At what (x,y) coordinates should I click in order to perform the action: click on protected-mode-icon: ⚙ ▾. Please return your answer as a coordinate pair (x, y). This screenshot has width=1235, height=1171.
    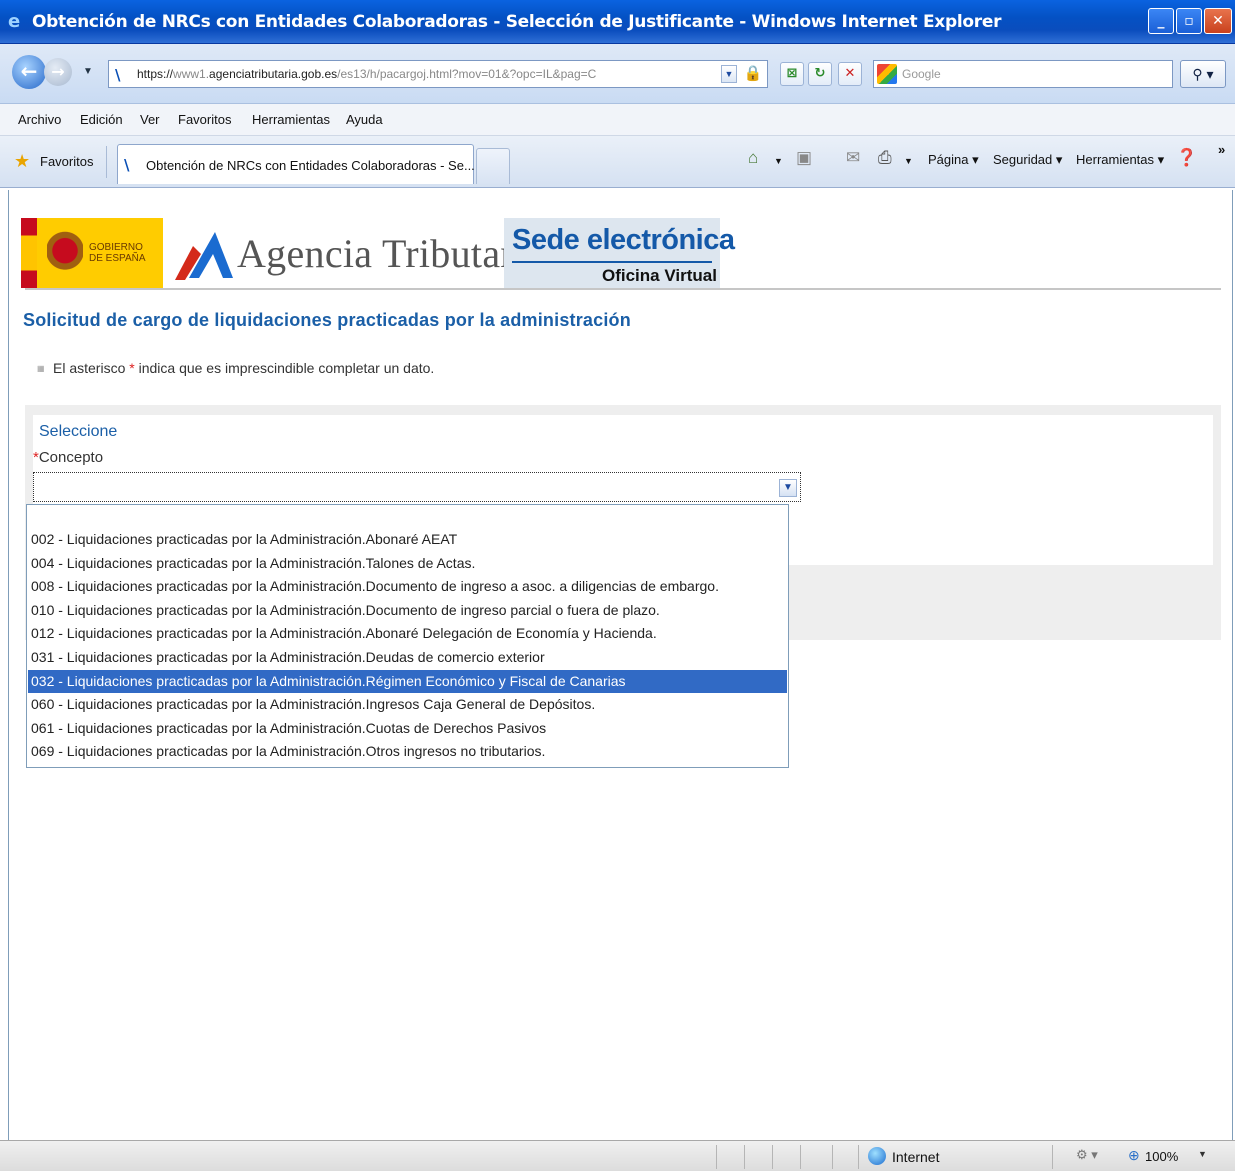
    Looking at the image, I should click on (1087, 1155).